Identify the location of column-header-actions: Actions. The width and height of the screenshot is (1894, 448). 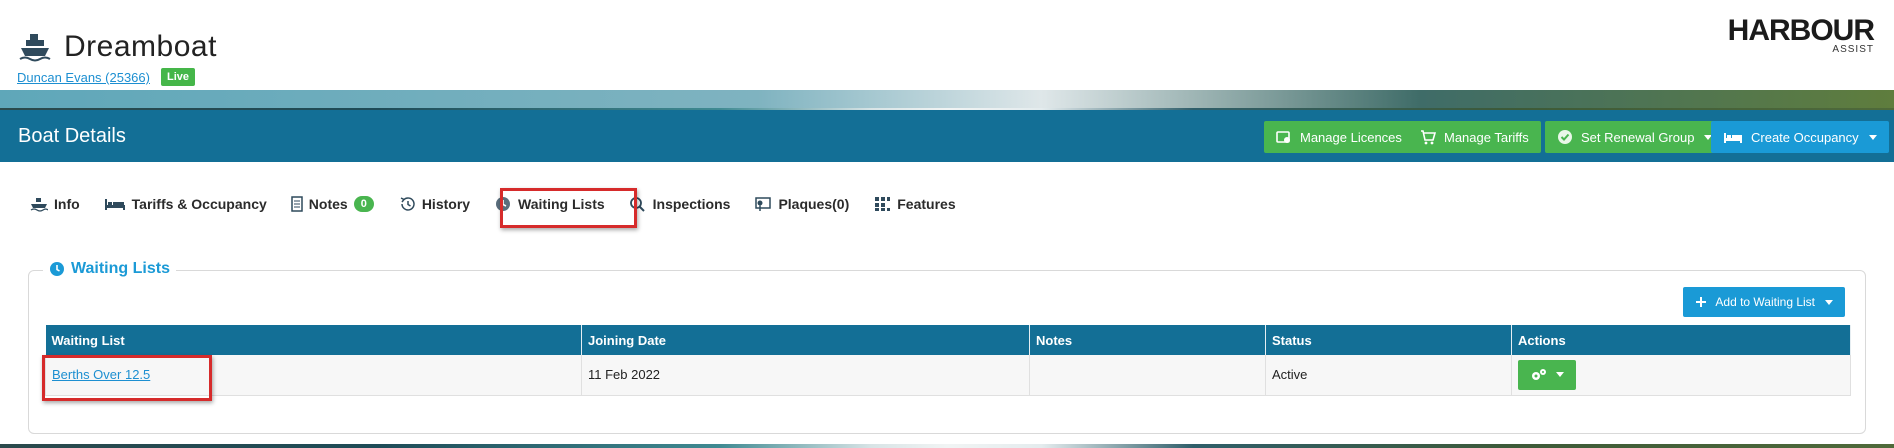
(1681, 340).